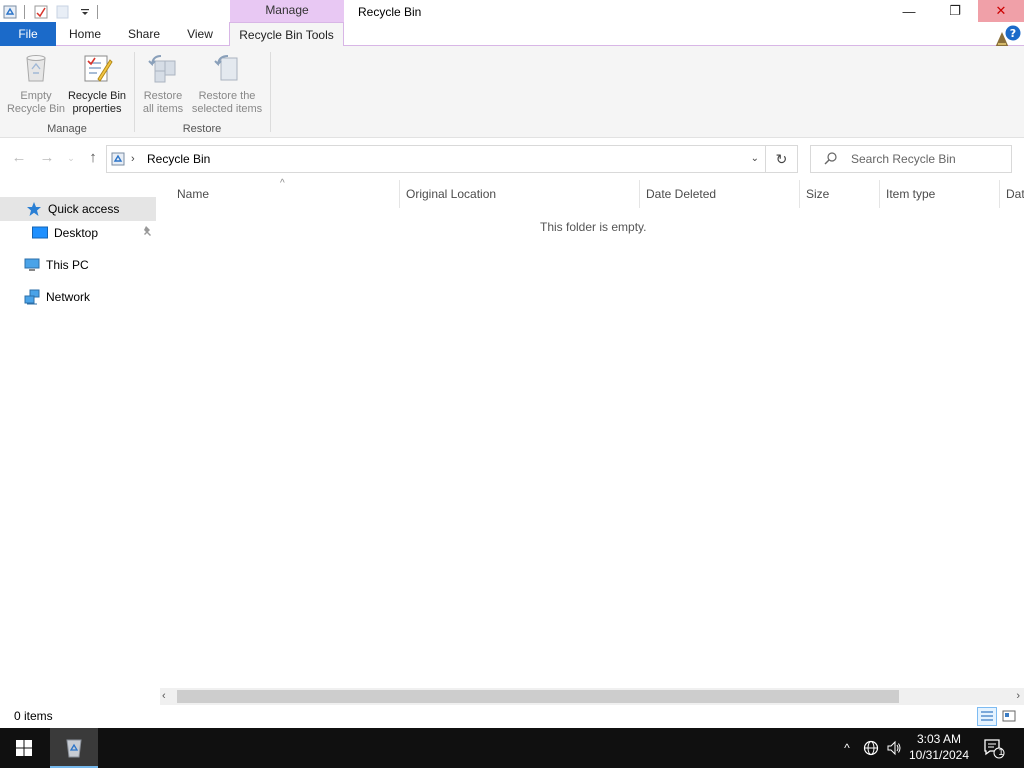  I want to click on volume-tray-button, so click(894, 748).